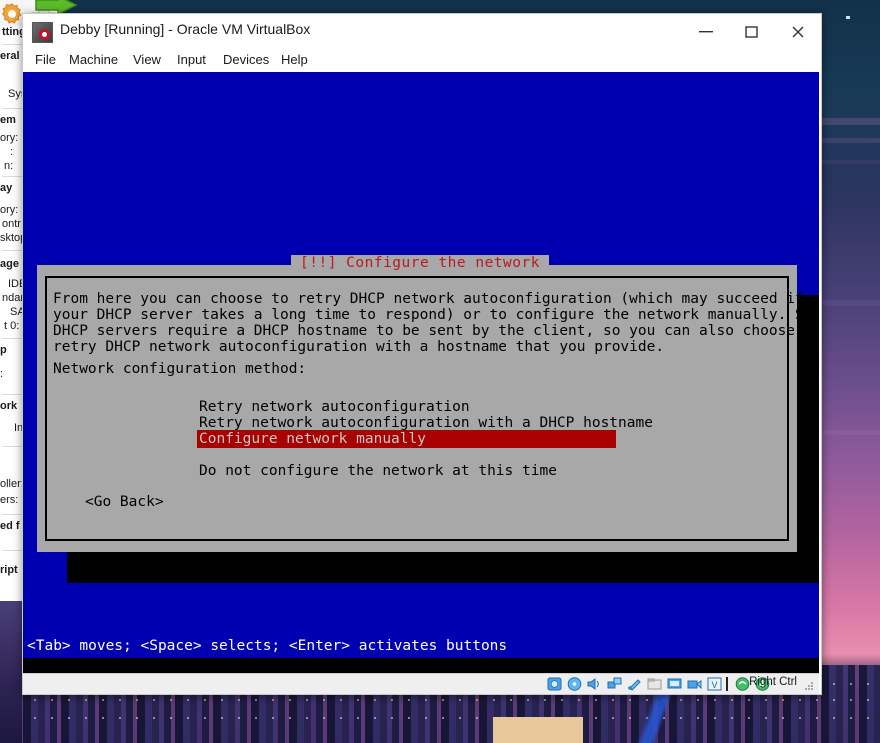 The width and height of the screenshot is (880, 743). I want to click on menu-devices: Devices, so click(246, 59).